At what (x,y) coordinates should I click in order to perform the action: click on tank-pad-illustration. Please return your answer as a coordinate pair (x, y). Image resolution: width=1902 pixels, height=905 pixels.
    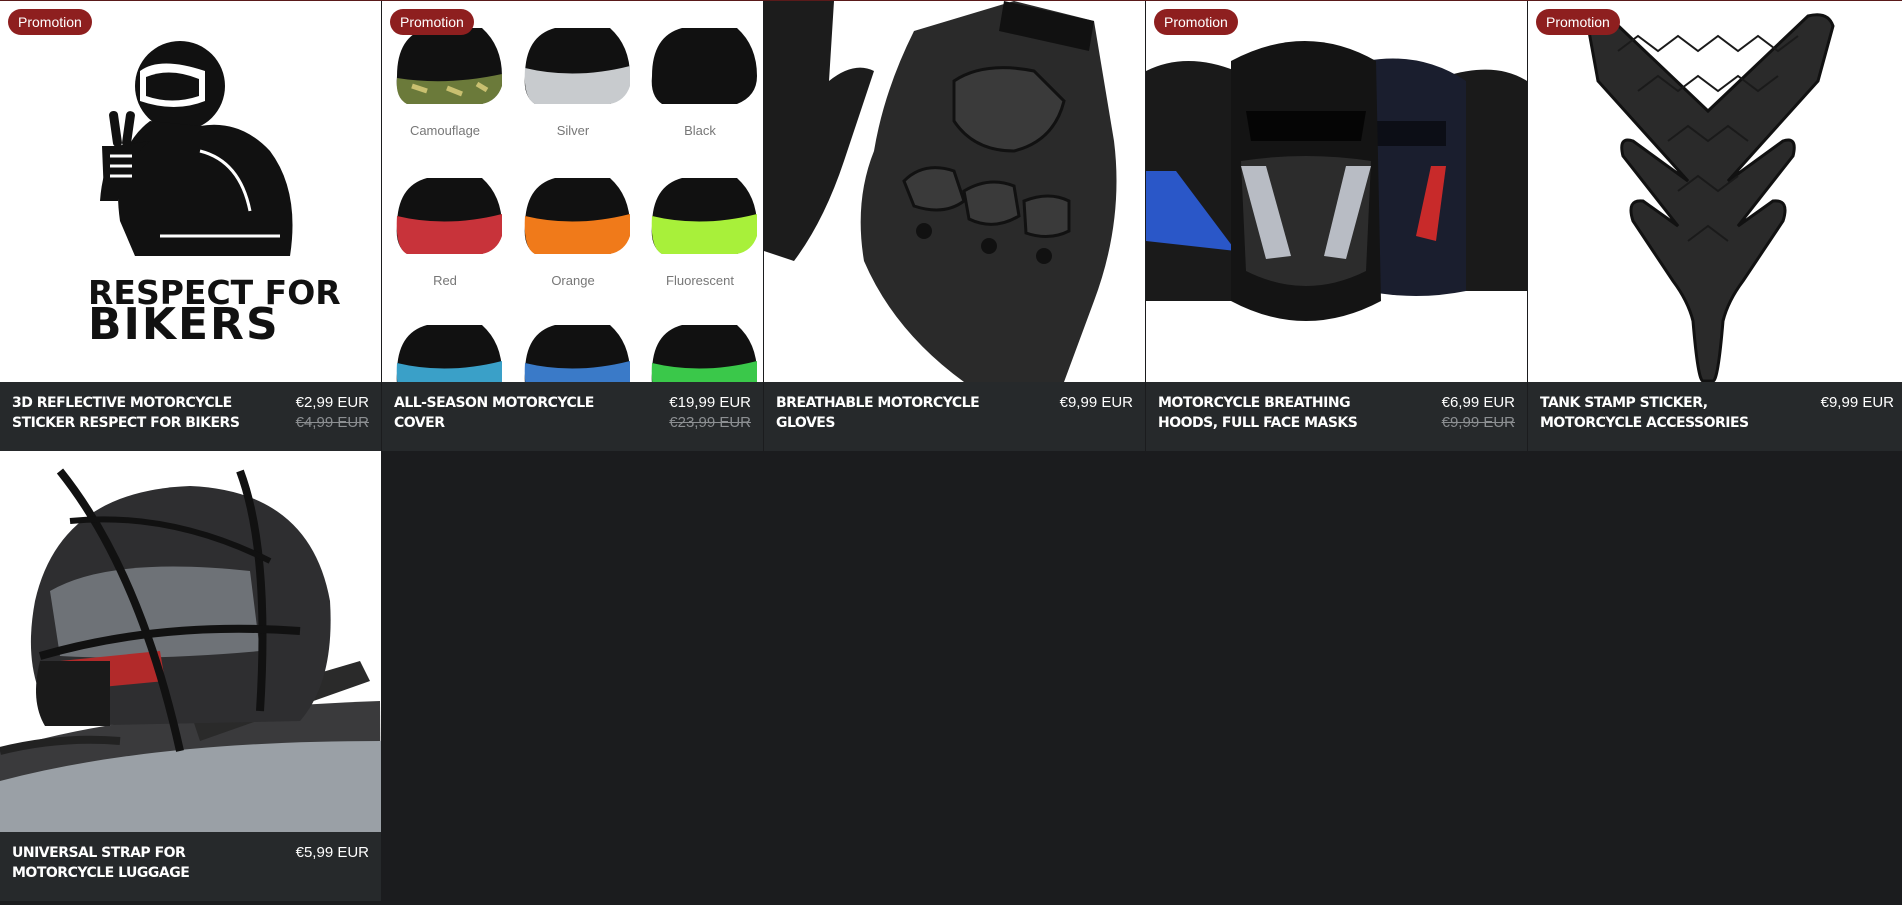
    Looking at the image, I should click on (1715, 191).